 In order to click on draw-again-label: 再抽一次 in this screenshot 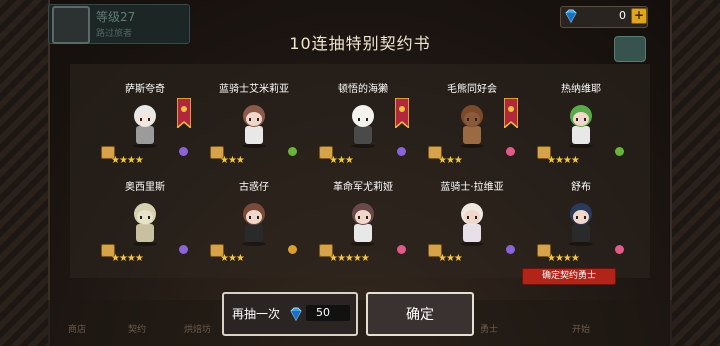, I will do `click(256, 314)`.